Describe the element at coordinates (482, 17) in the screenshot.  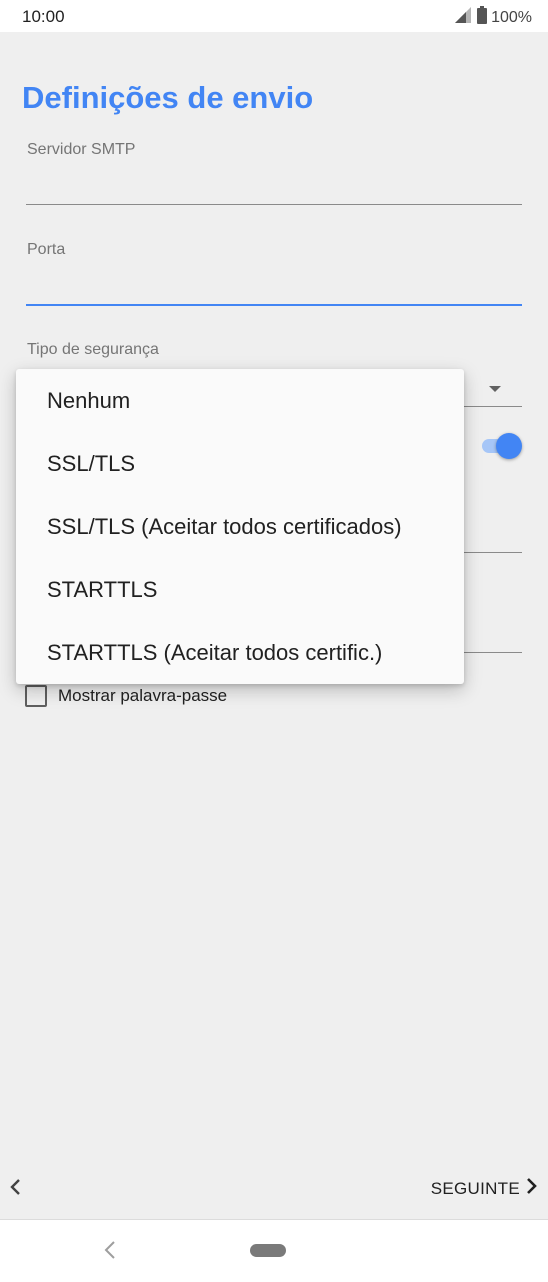
I see `battery-icon` at that location.